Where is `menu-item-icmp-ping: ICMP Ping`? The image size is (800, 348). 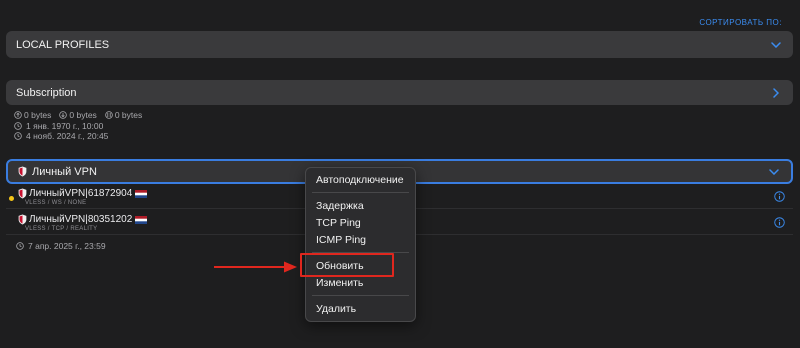 menu-item-icmp-ping: ICMP Ping is located at coordinates (341, 240).